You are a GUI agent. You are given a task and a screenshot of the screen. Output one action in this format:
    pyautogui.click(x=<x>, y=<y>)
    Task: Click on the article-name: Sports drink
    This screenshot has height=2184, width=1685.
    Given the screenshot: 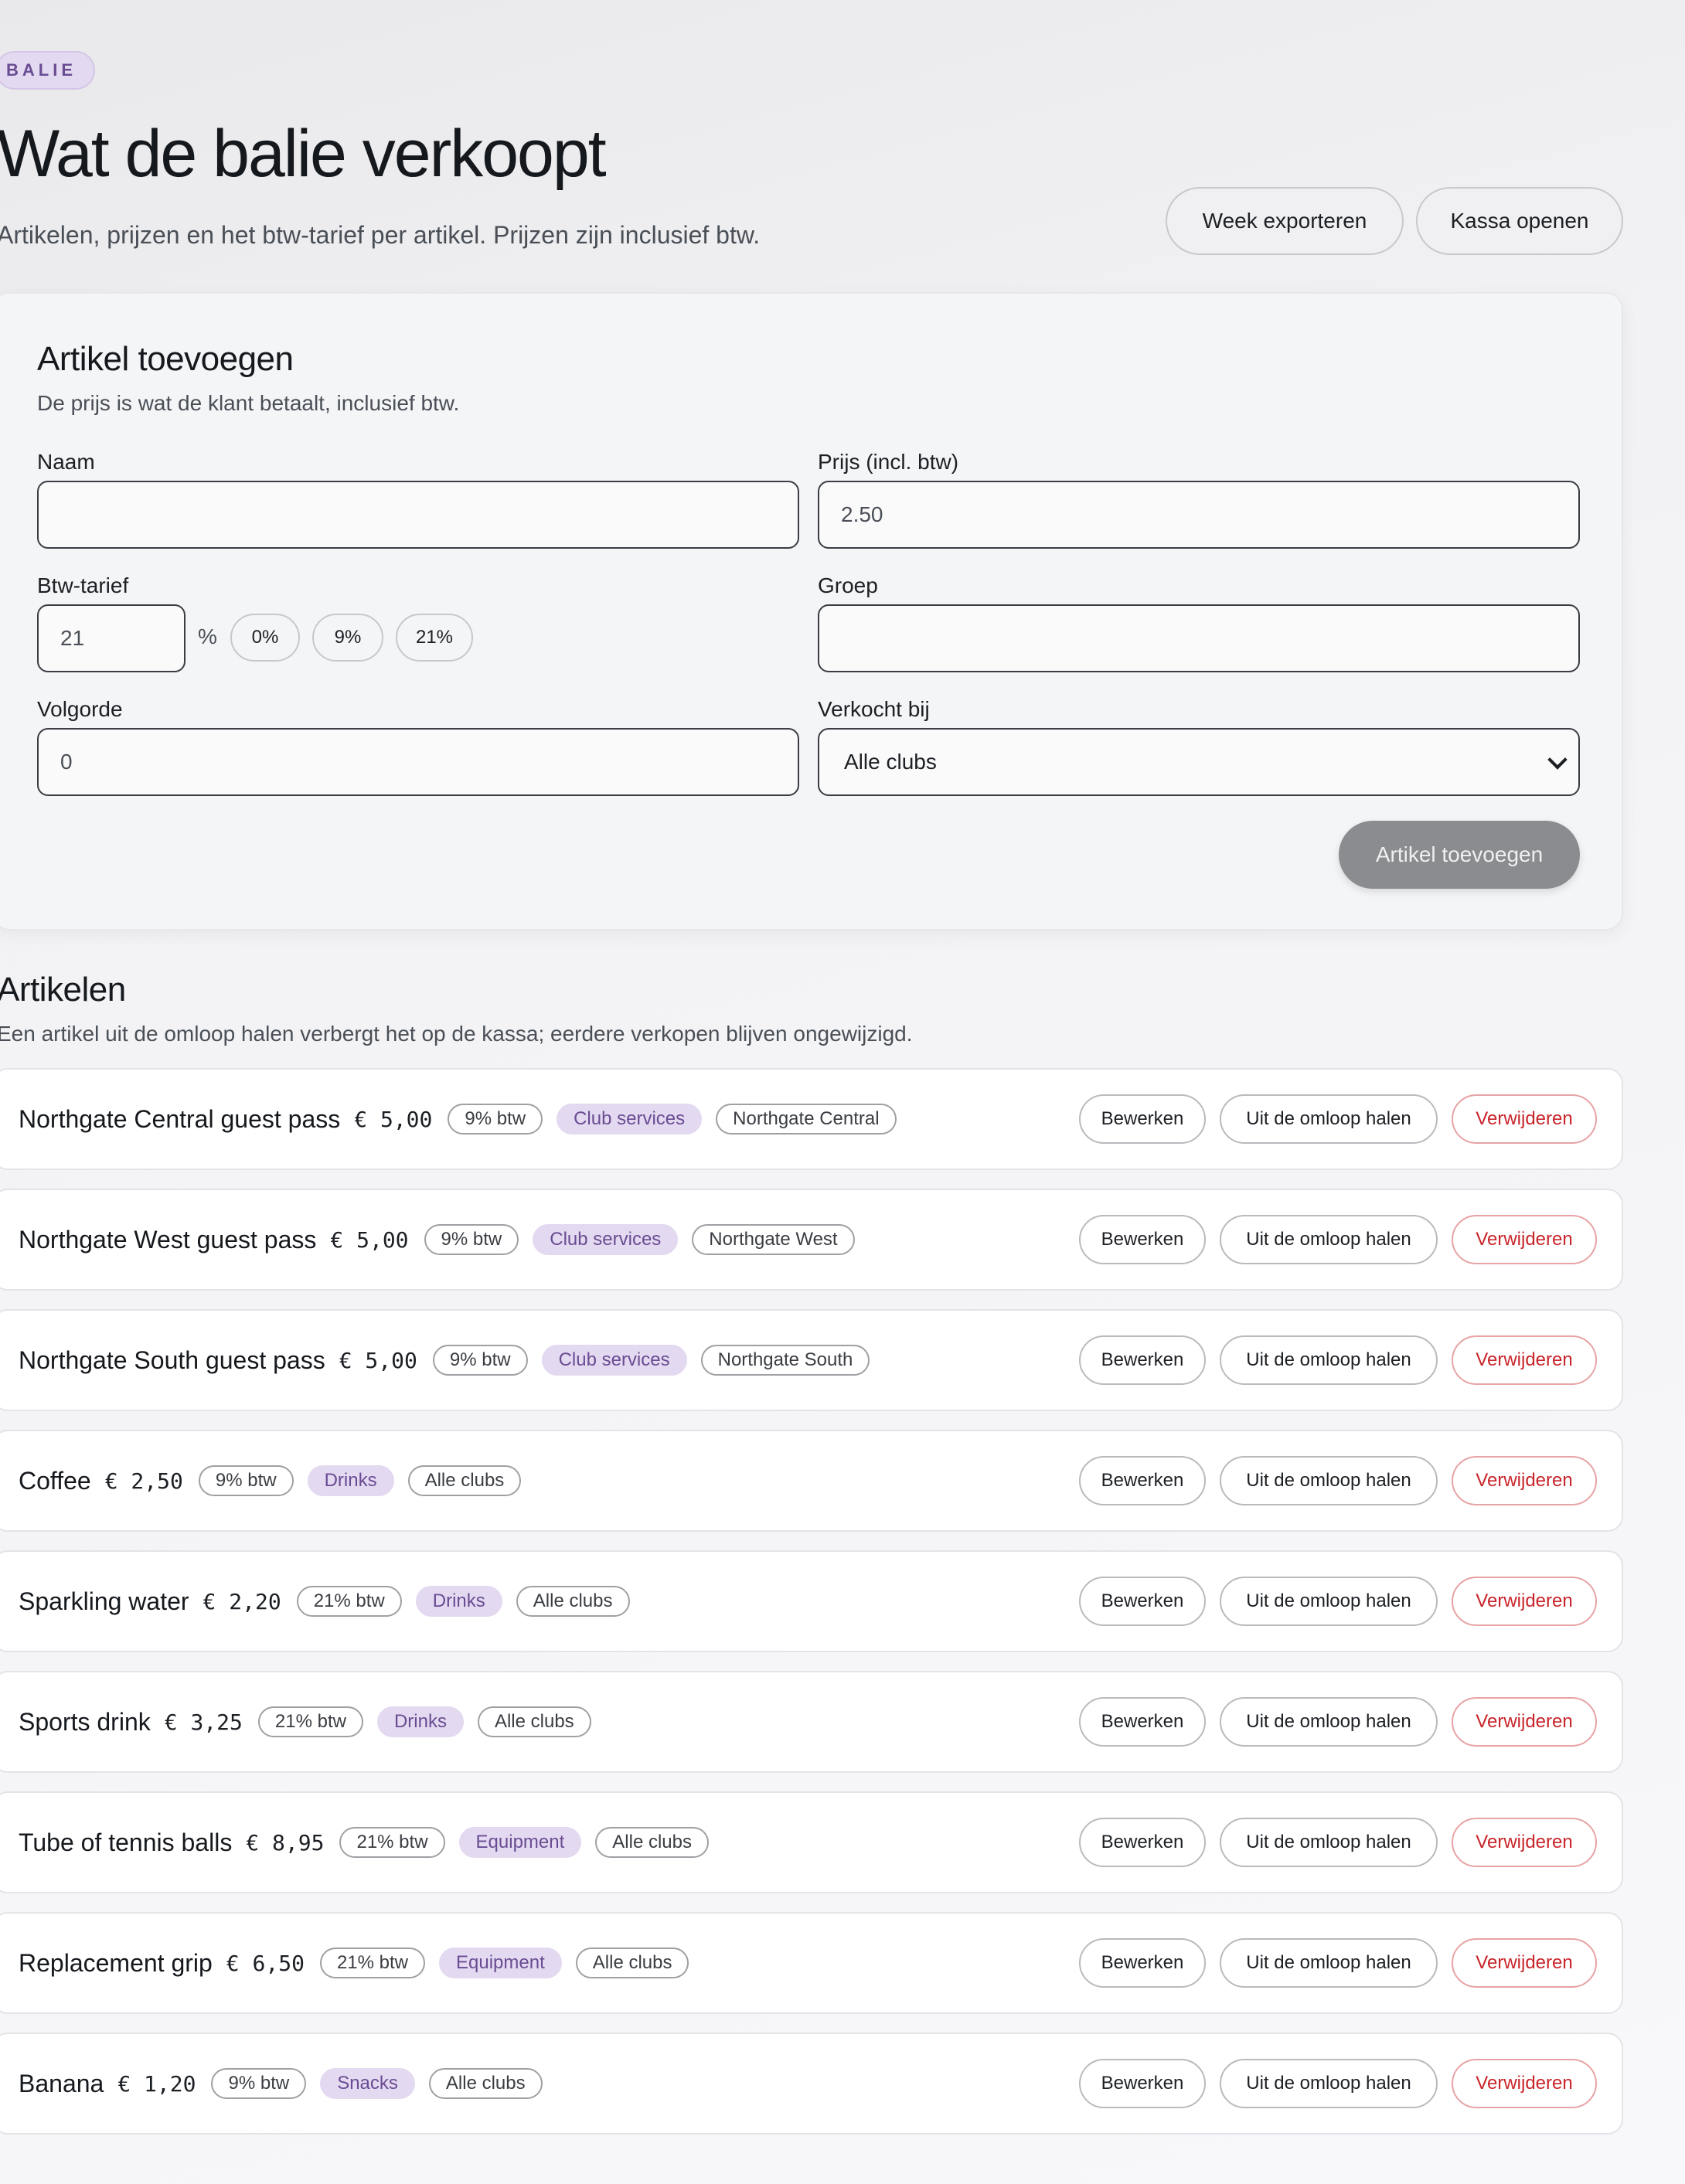 What is the action you would take?
    pyautogui.click(x=85, y=1722)
    